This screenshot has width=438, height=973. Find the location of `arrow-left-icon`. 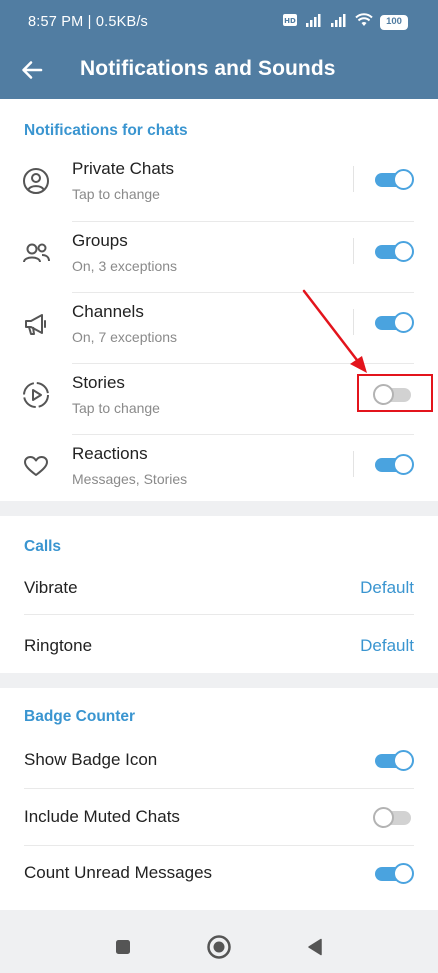

arrow-left-icon is located at coordinates (32, 70).